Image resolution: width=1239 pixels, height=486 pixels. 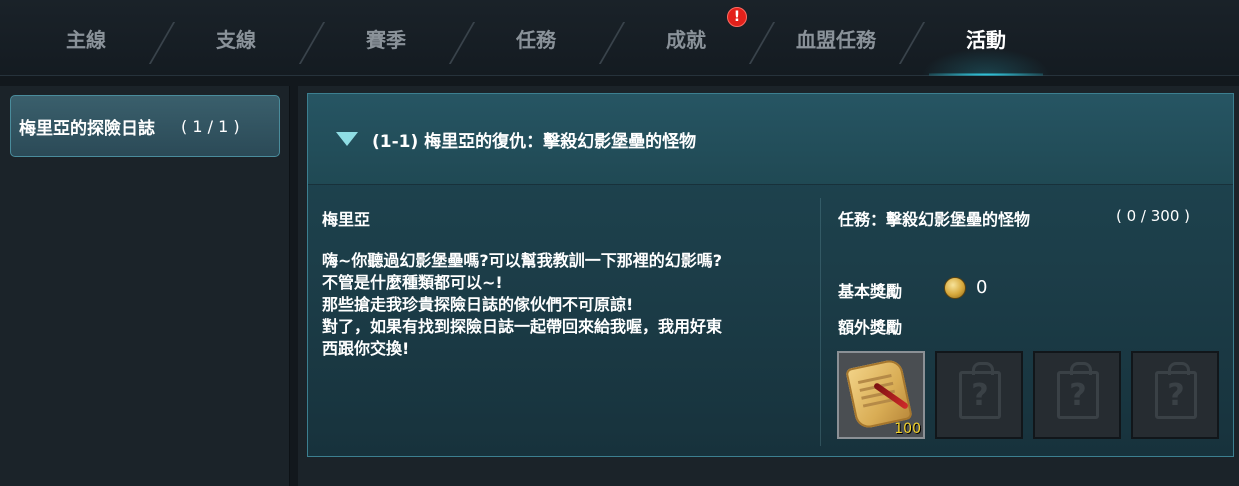 I want to click on coin-icon, so click(x=955, y=288).